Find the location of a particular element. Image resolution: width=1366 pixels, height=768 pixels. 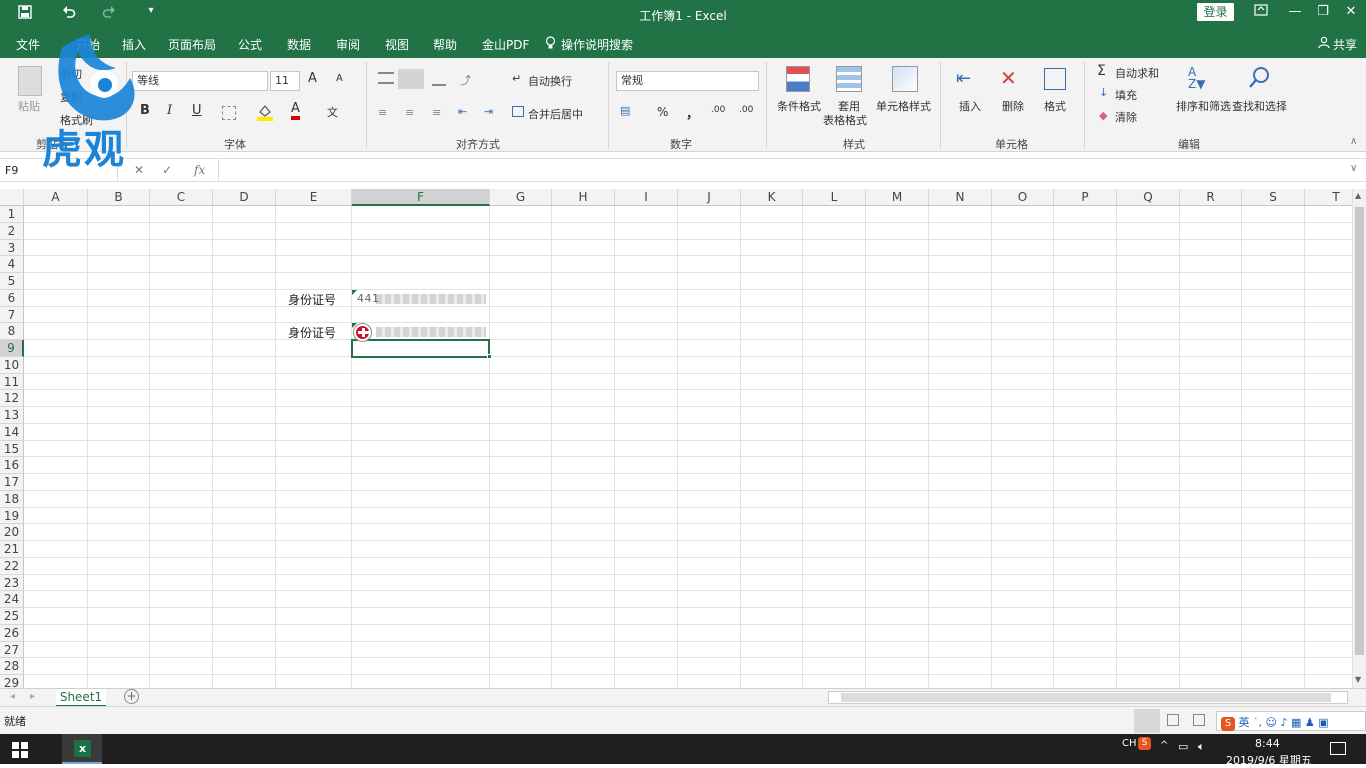

tab-page-layout: 页面布局 is located at coordinates (192, 44).